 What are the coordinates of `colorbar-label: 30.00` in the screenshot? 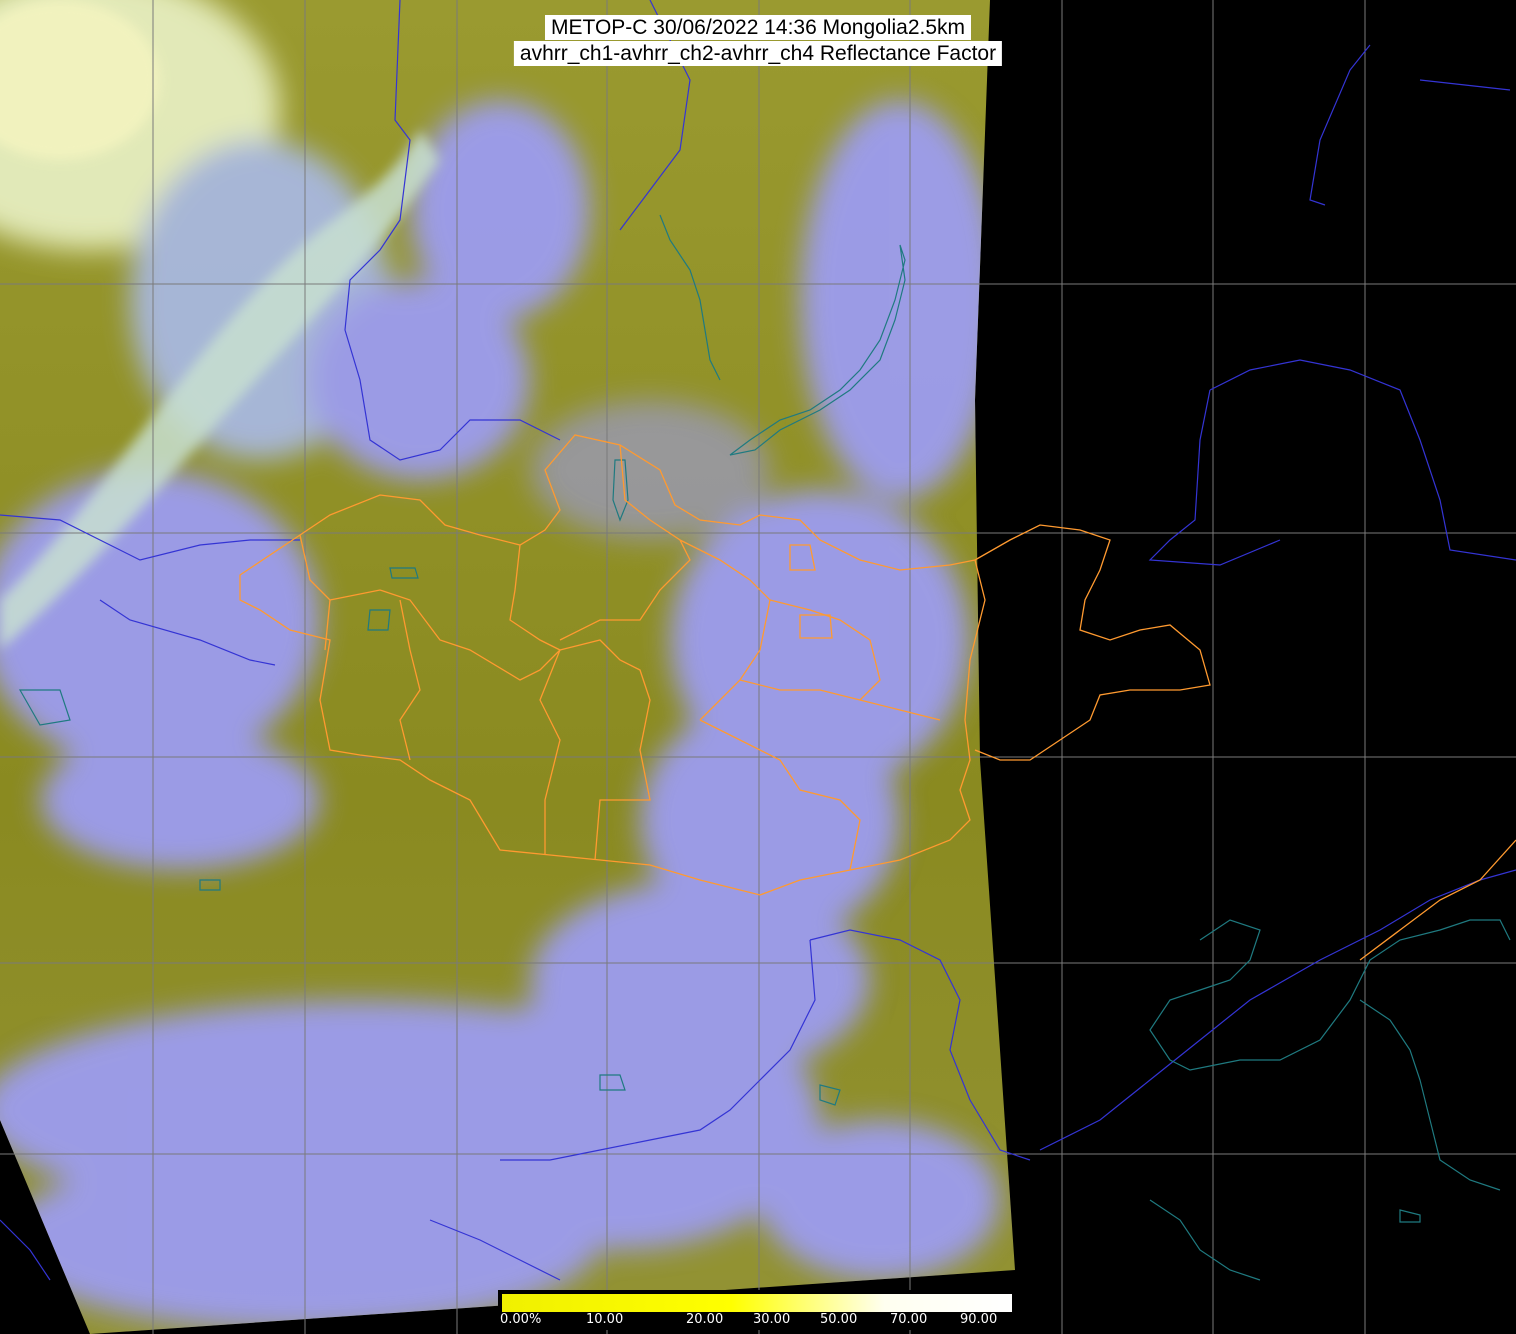 It's located at (772, 1319).